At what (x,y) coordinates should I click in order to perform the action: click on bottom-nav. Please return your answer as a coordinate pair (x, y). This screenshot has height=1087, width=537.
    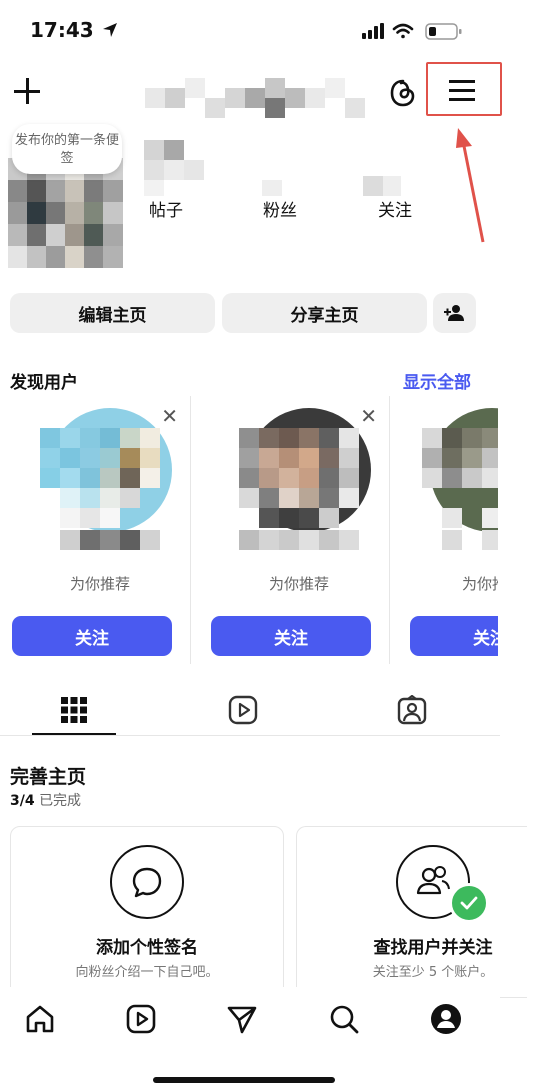
    Looking at the image, I should click on (250, 1022).